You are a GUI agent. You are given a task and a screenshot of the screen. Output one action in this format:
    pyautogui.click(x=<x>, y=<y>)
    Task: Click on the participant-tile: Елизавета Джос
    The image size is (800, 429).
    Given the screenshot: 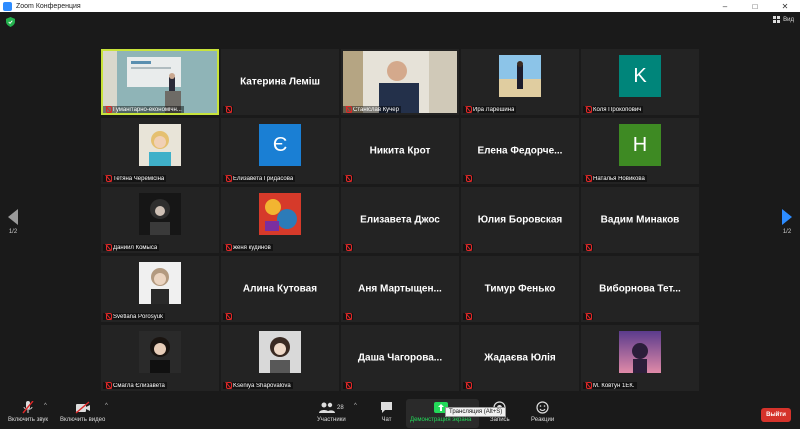 What is the action you would take?
    pyautogui.click(x=400, y=220)
    